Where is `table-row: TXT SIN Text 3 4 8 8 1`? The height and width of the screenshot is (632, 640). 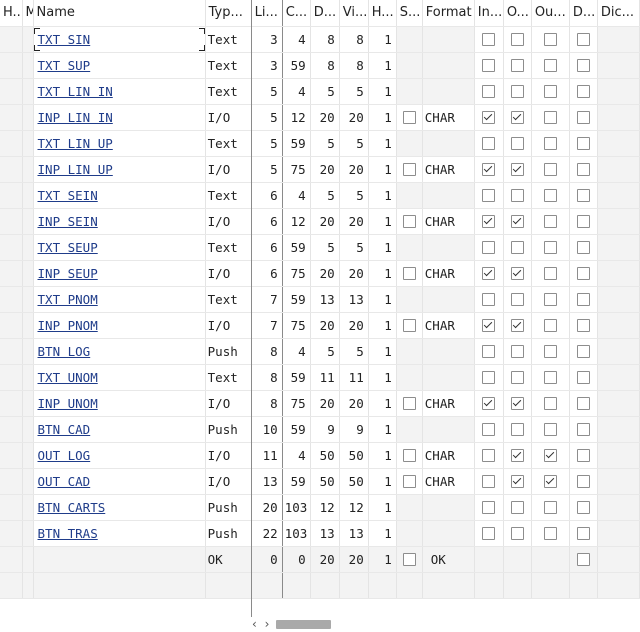
table-row: TXT SIN Text 3 4 8 8 1 is located at coordinates (320, 39).